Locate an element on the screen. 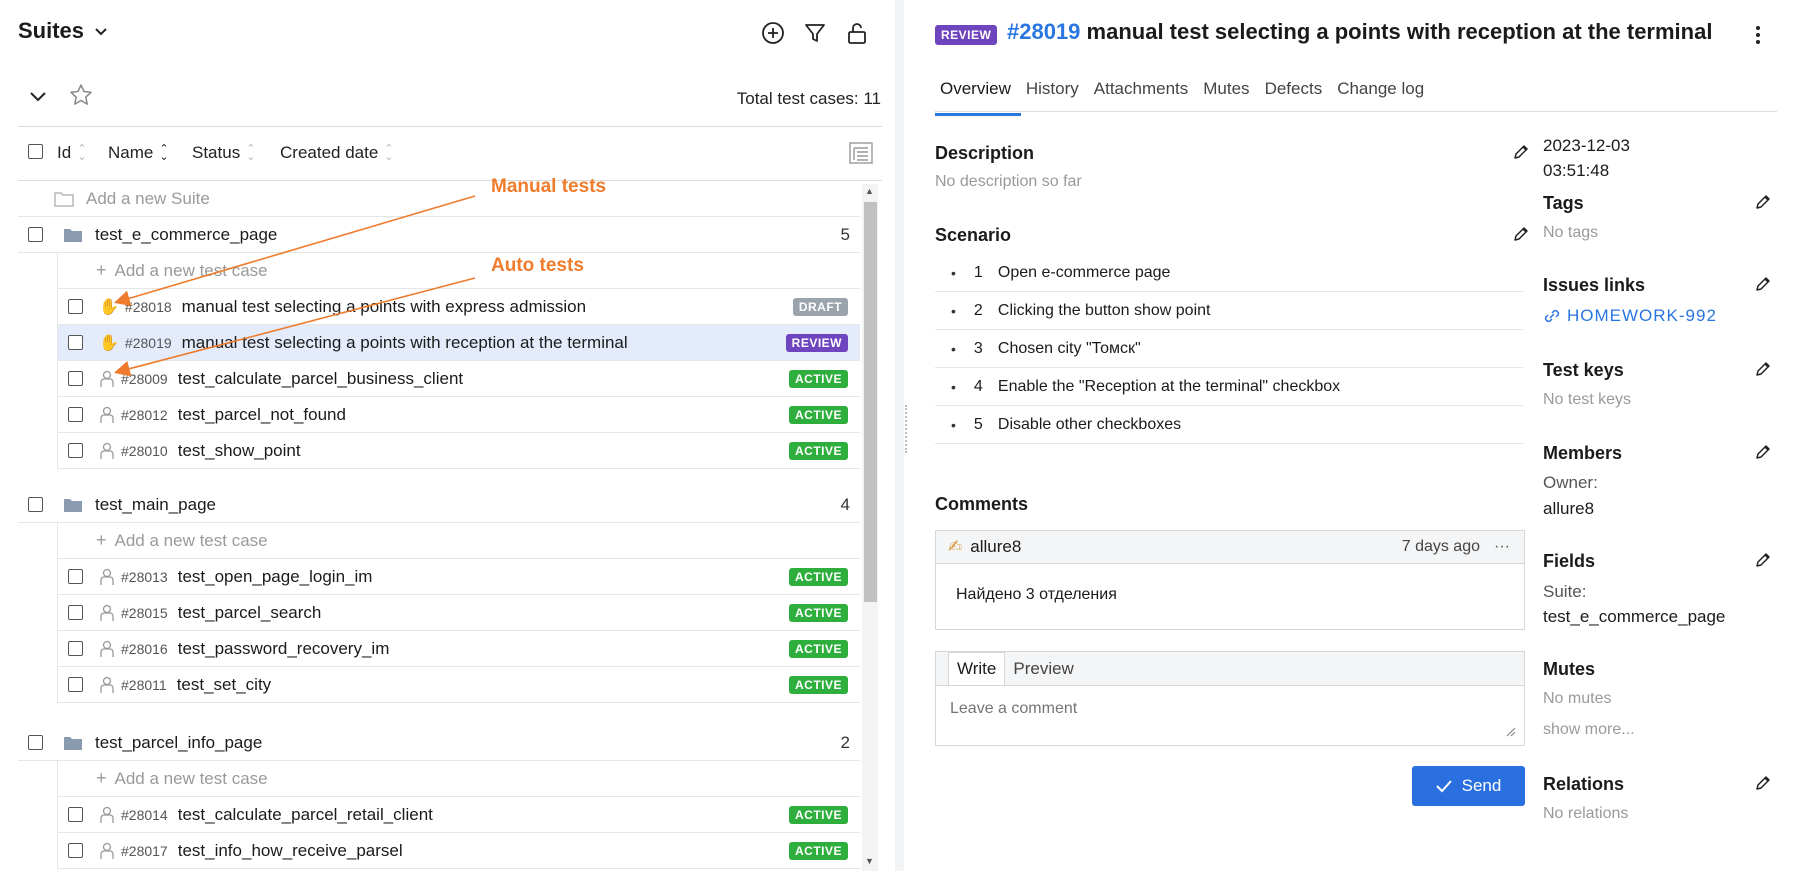  case-id: #28019 is located at coordinates (1043, 31).